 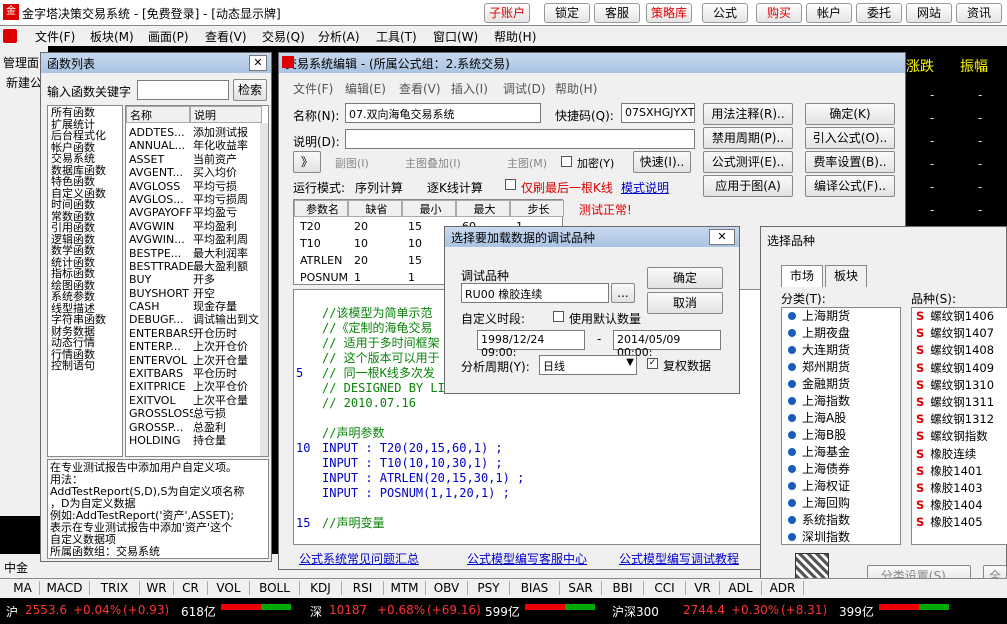 I want to click on product-item: S 橡胶1404, so click(x=961, y=505).